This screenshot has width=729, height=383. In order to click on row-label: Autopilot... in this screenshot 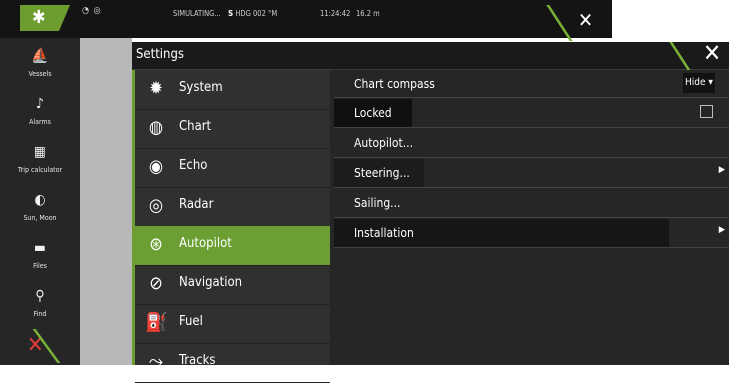, I will do `click(384, 143)`.